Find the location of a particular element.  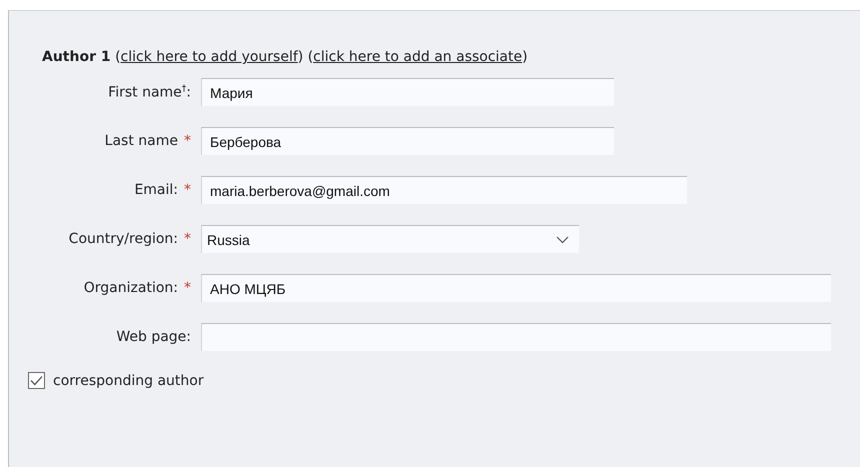

author-heading: Author 1 (click here to add yourself) (click here to add an associate) is located at coordinates (285, 57).